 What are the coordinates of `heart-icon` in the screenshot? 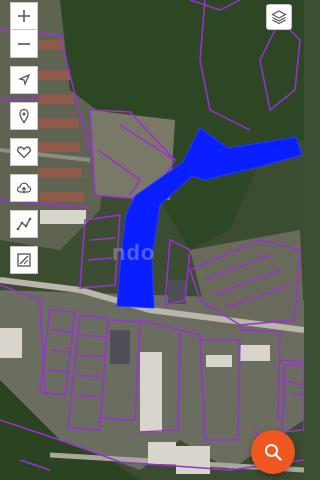 It's located at (24, 152).